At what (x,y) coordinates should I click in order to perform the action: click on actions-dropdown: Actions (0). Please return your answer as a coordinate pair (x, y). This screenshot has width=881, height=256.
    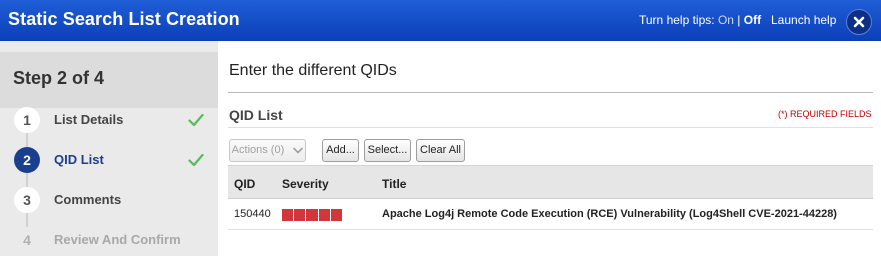
    Looking at the image, I should click on (267, 150).